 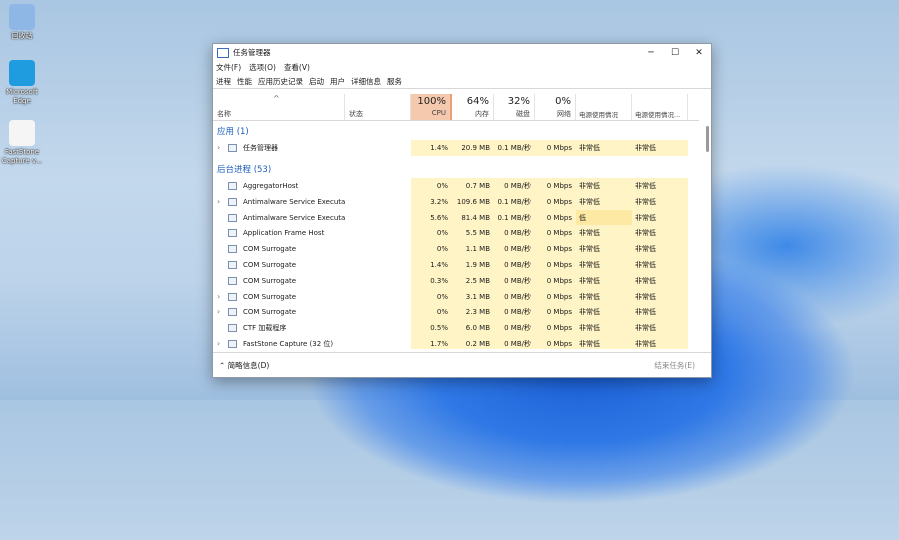 I want to click on tab-details: 详细信息, so click(x=366, y=81).